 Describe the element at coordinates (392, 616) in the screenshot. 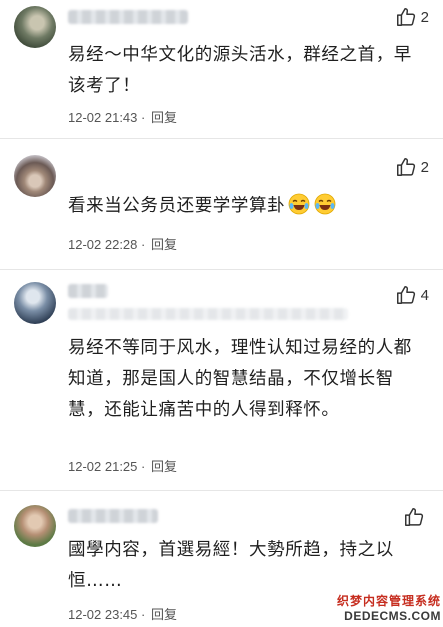

I see `watermark-domain: DEDECMS.COM` at that location.